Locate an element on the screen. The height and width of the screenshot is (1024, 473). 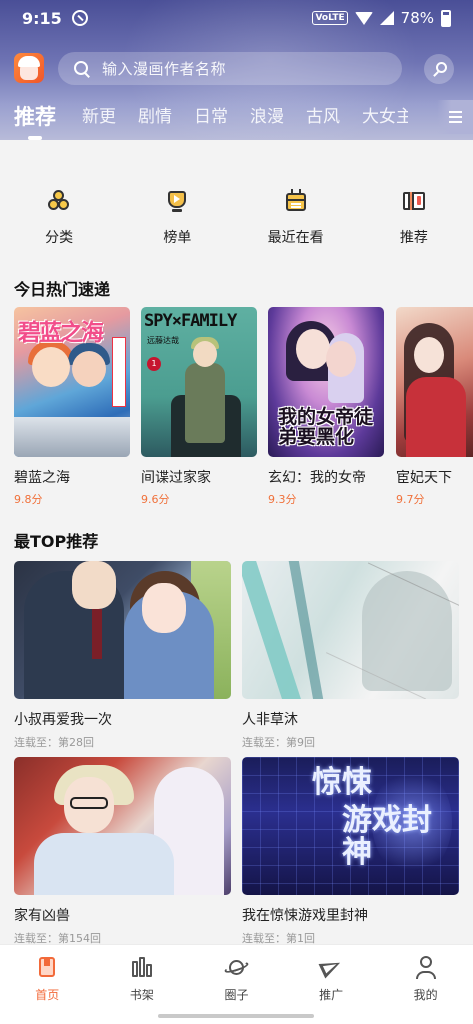
search-input: 输入漫画作者名称 is located at coordinates (230, 68).